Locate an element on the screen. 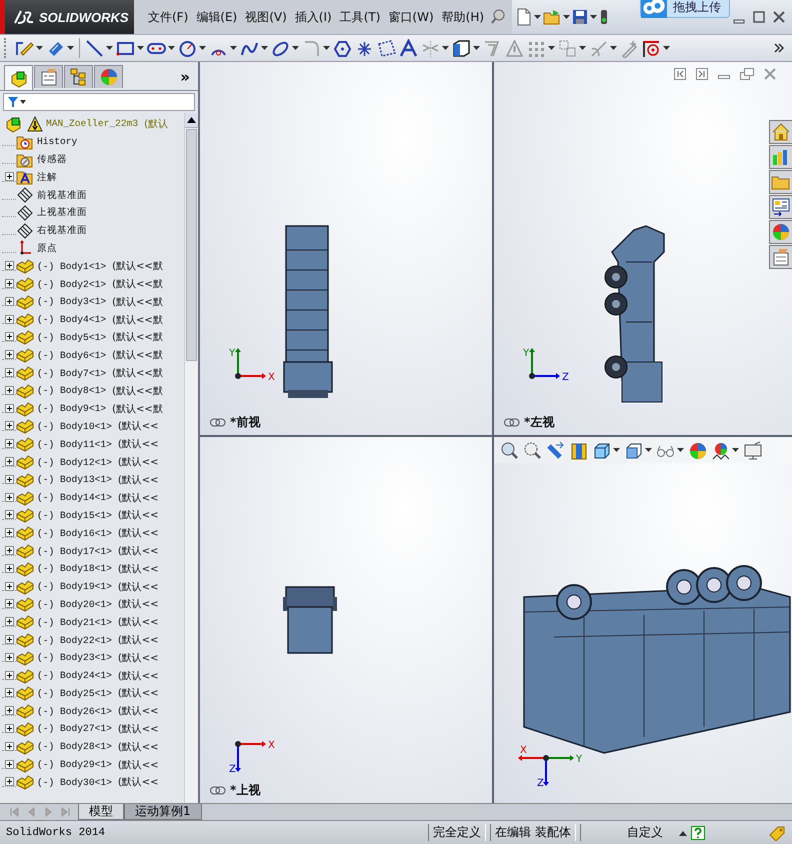 This screenshot has width=792, height=844. menu-item: 工具(T) is located at coordinates (360, 17).